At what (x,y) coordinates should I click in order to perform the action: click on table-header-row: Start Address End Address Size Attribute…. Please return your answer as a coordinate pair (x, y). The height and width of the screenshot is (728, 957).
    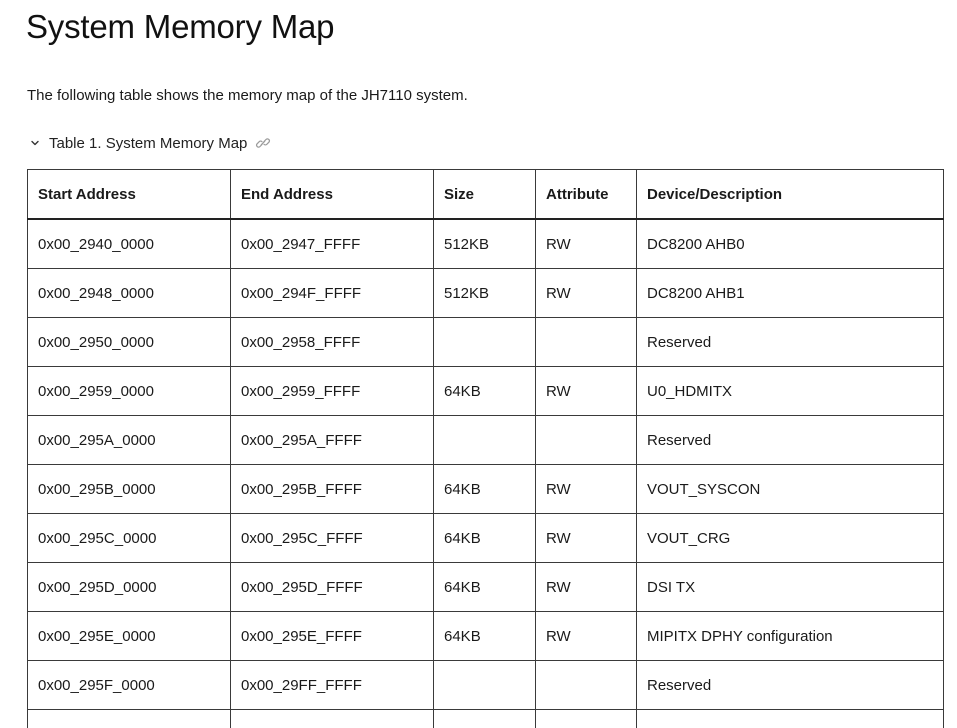
    Looking at the image, I should click on (485, 194).